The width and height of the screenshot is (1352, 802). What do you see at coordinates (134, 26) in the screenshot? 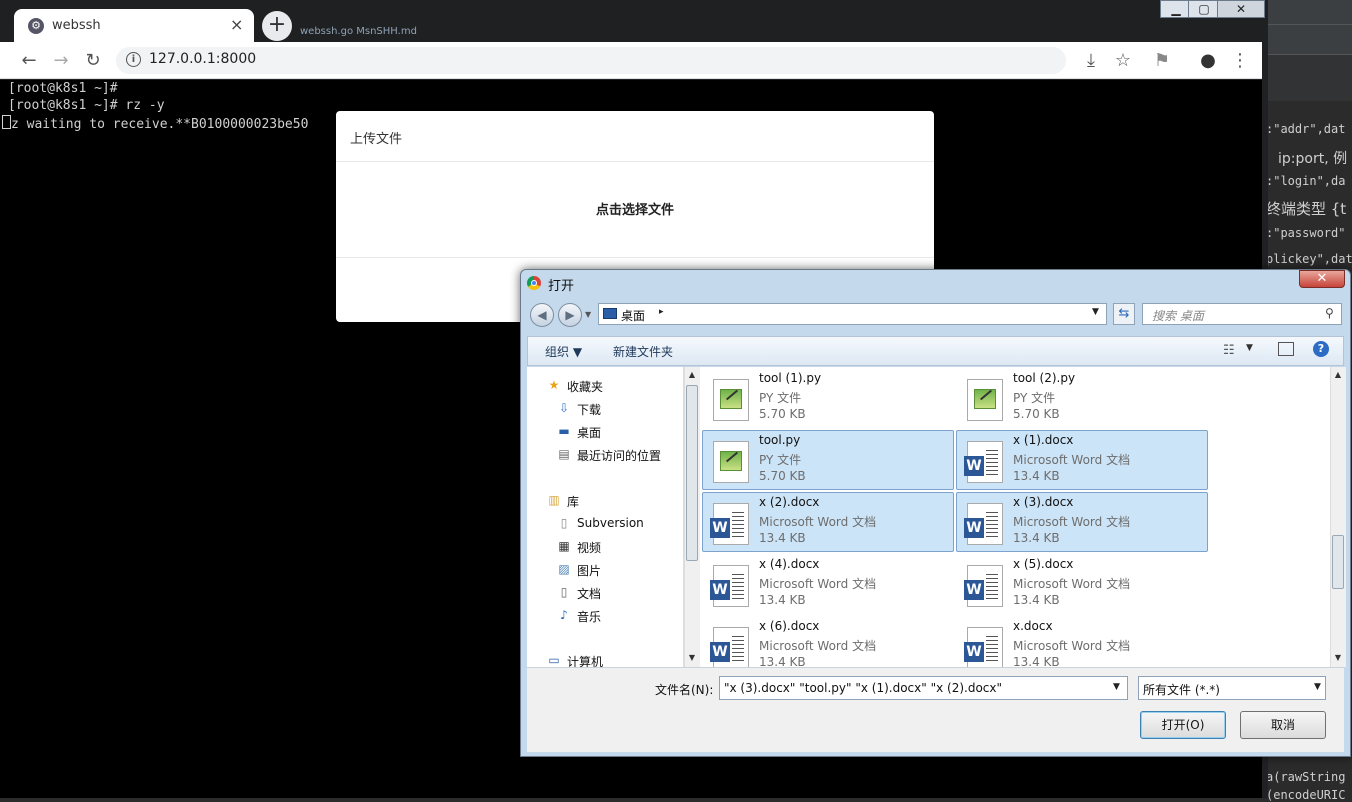
I see `browser-tab: ⚙ webssh ×` at bounding box center [134, 26].